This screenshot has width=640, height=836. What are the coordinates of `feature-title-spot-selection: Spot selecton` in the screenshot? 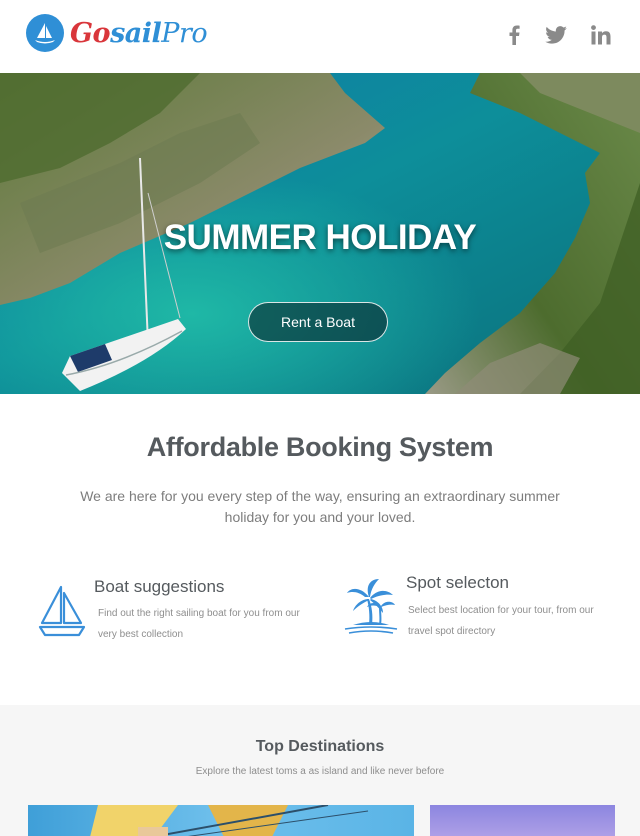 It's located at (458, 582).